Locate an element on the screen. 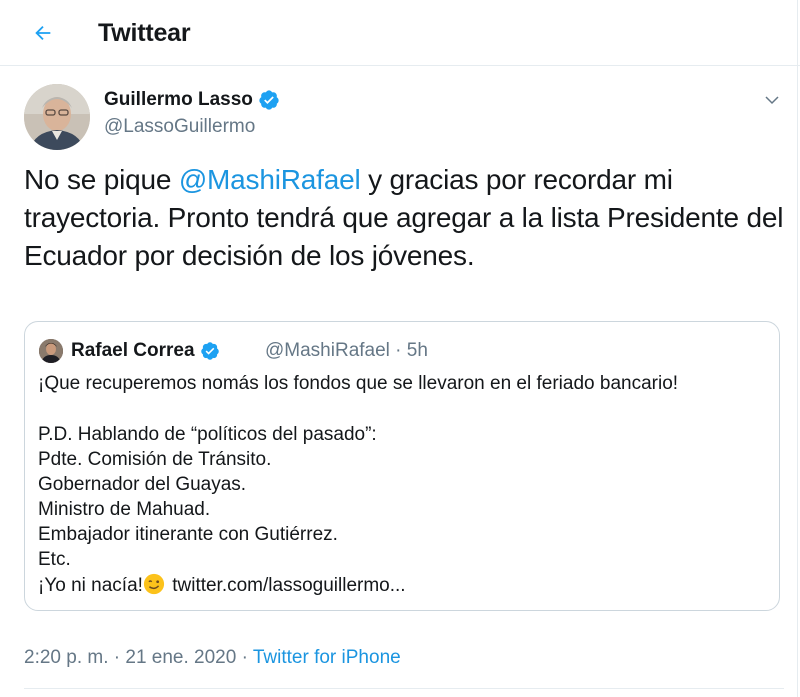 Image resolution: width=800 pixels, height=697 pixels. quoted-author-name: Rafael Correa is located at coordinates (145, 351).